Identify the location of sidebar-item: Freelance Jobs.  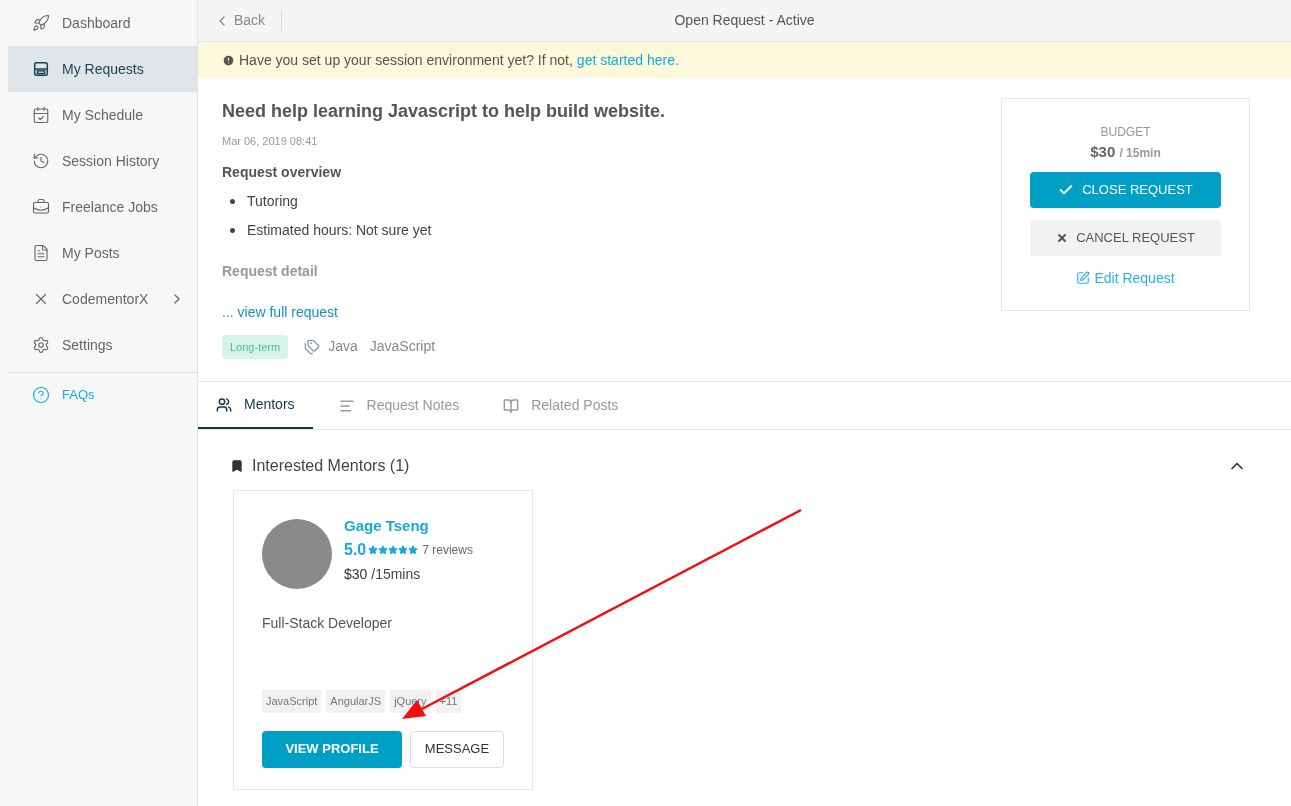
(102, 207).